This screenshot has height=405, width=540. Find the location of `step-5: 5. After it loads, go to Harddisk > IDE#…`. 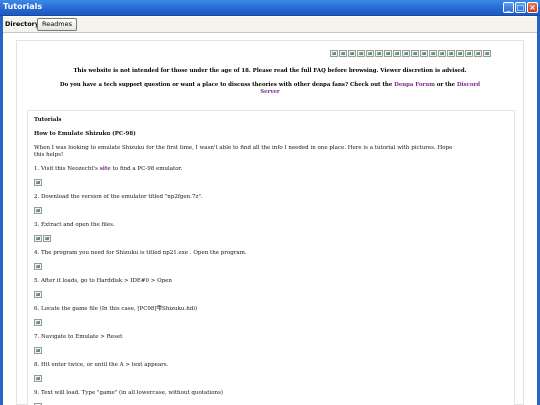

step-5: 5. After it loads, go to Harddisk > IDE#… is located at coordinates (103, 281).